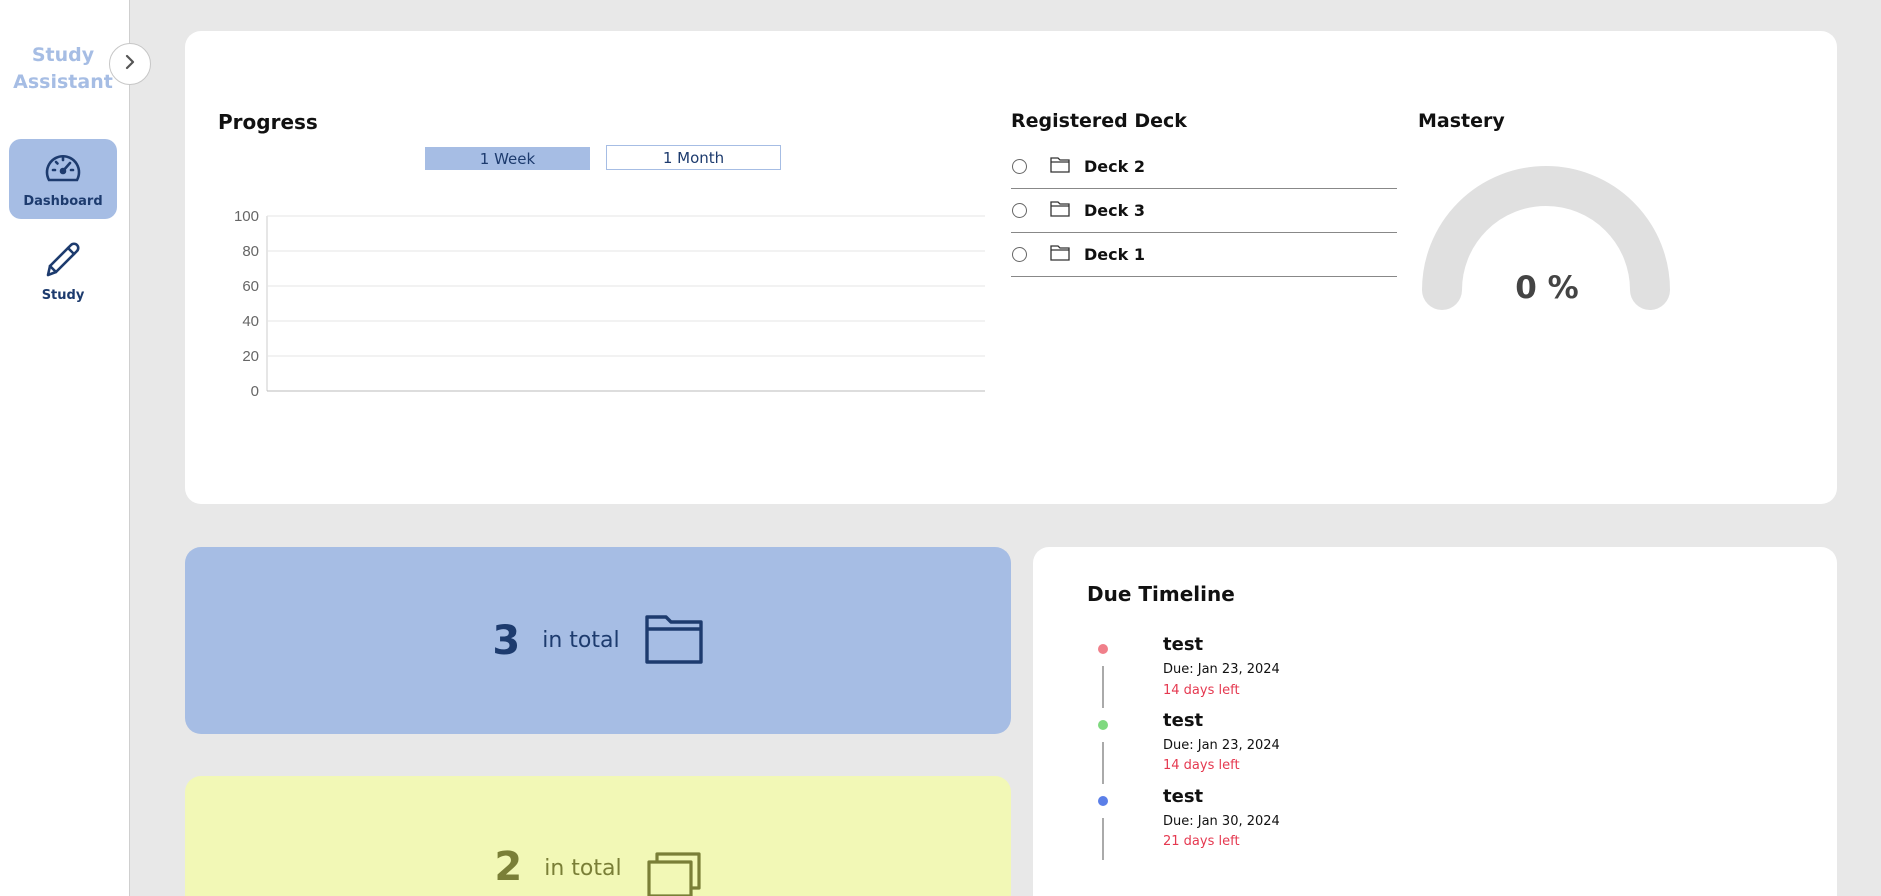 The image size is (1881, 896). I want to click on sidebar-item-study: Study, so click(63, 270).